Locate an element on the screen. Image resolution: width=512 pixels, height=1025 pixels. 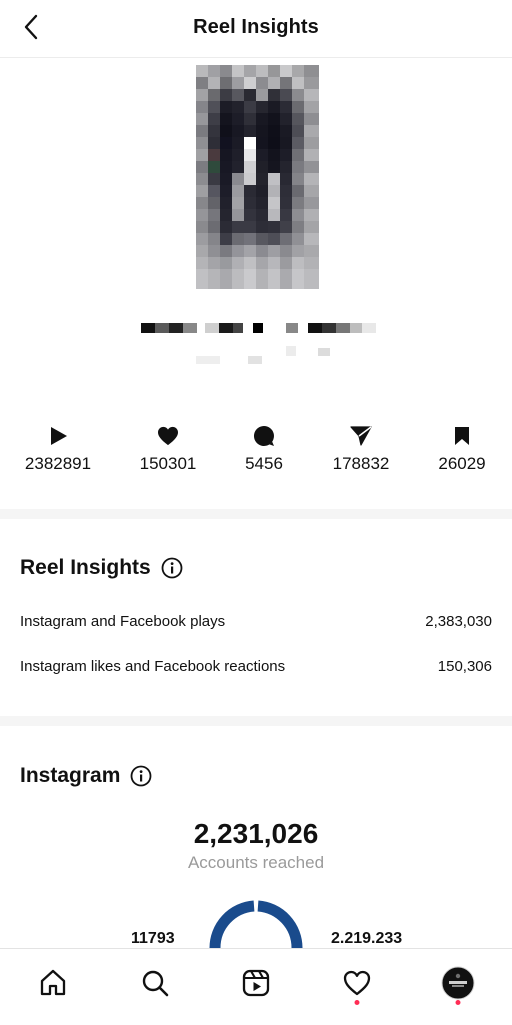
home-icon is located at coordinates (53, 982).